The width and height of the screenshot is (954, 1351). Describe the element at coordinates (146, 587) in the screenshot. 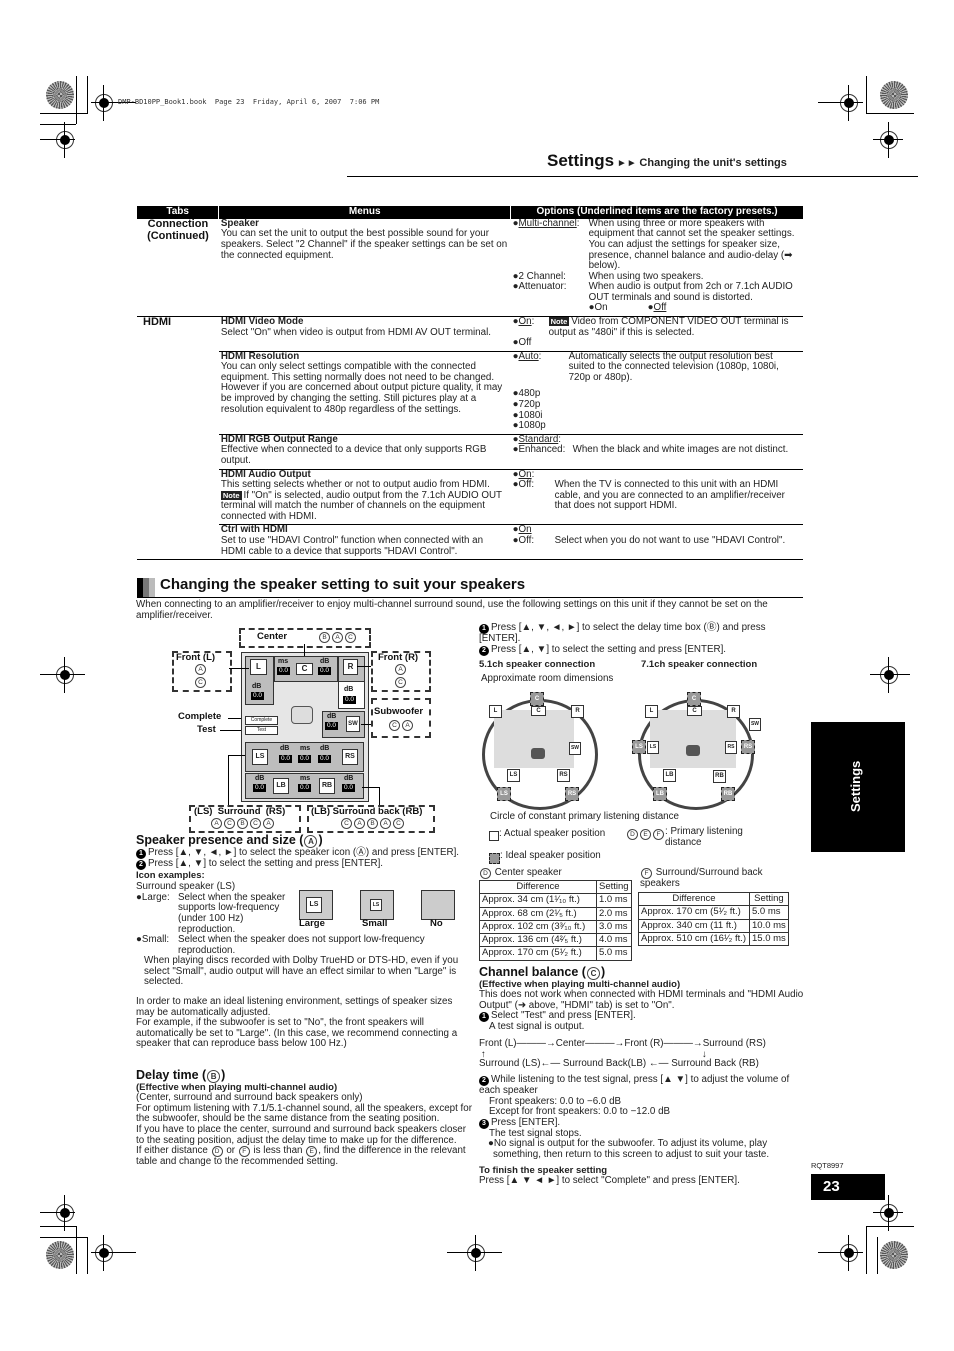

I see `section-bar-icon` at that location.